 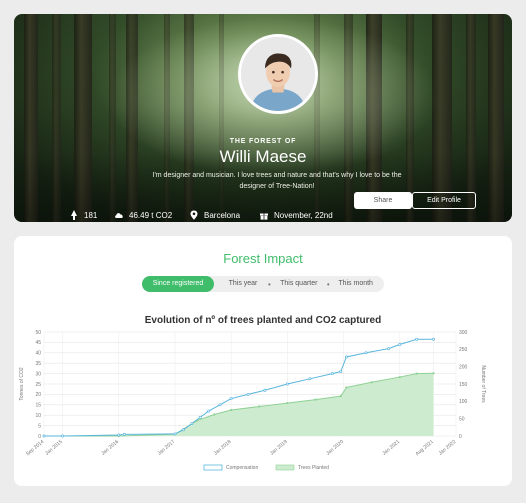 I want to click on x-tick-label: Jan 2021, so click(x=391, y=448).